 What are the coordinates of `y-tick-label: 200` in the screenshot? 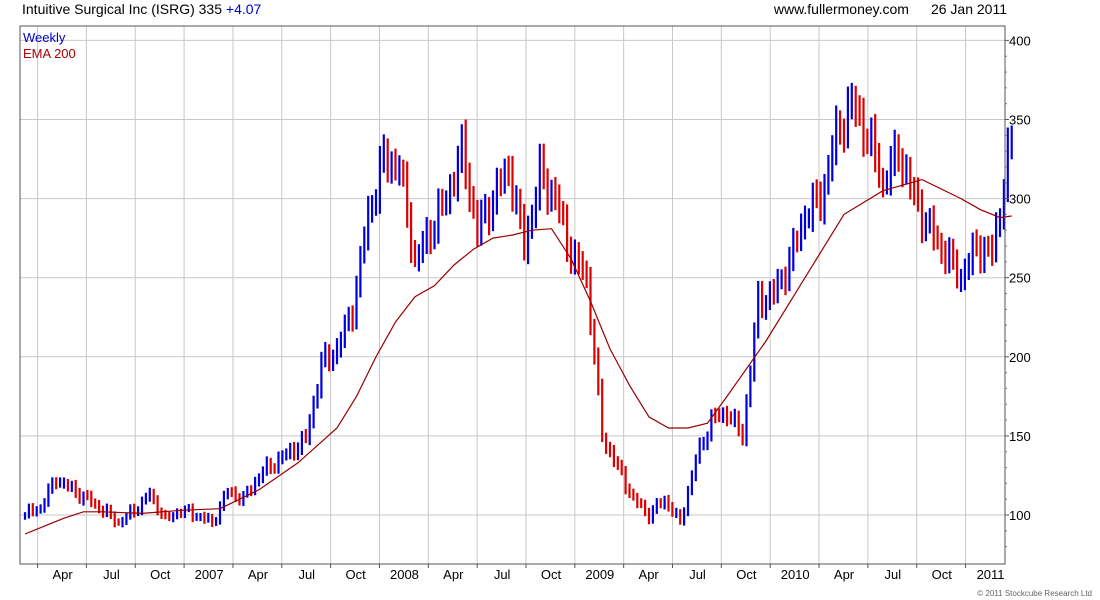 It's located at (1020, 357).